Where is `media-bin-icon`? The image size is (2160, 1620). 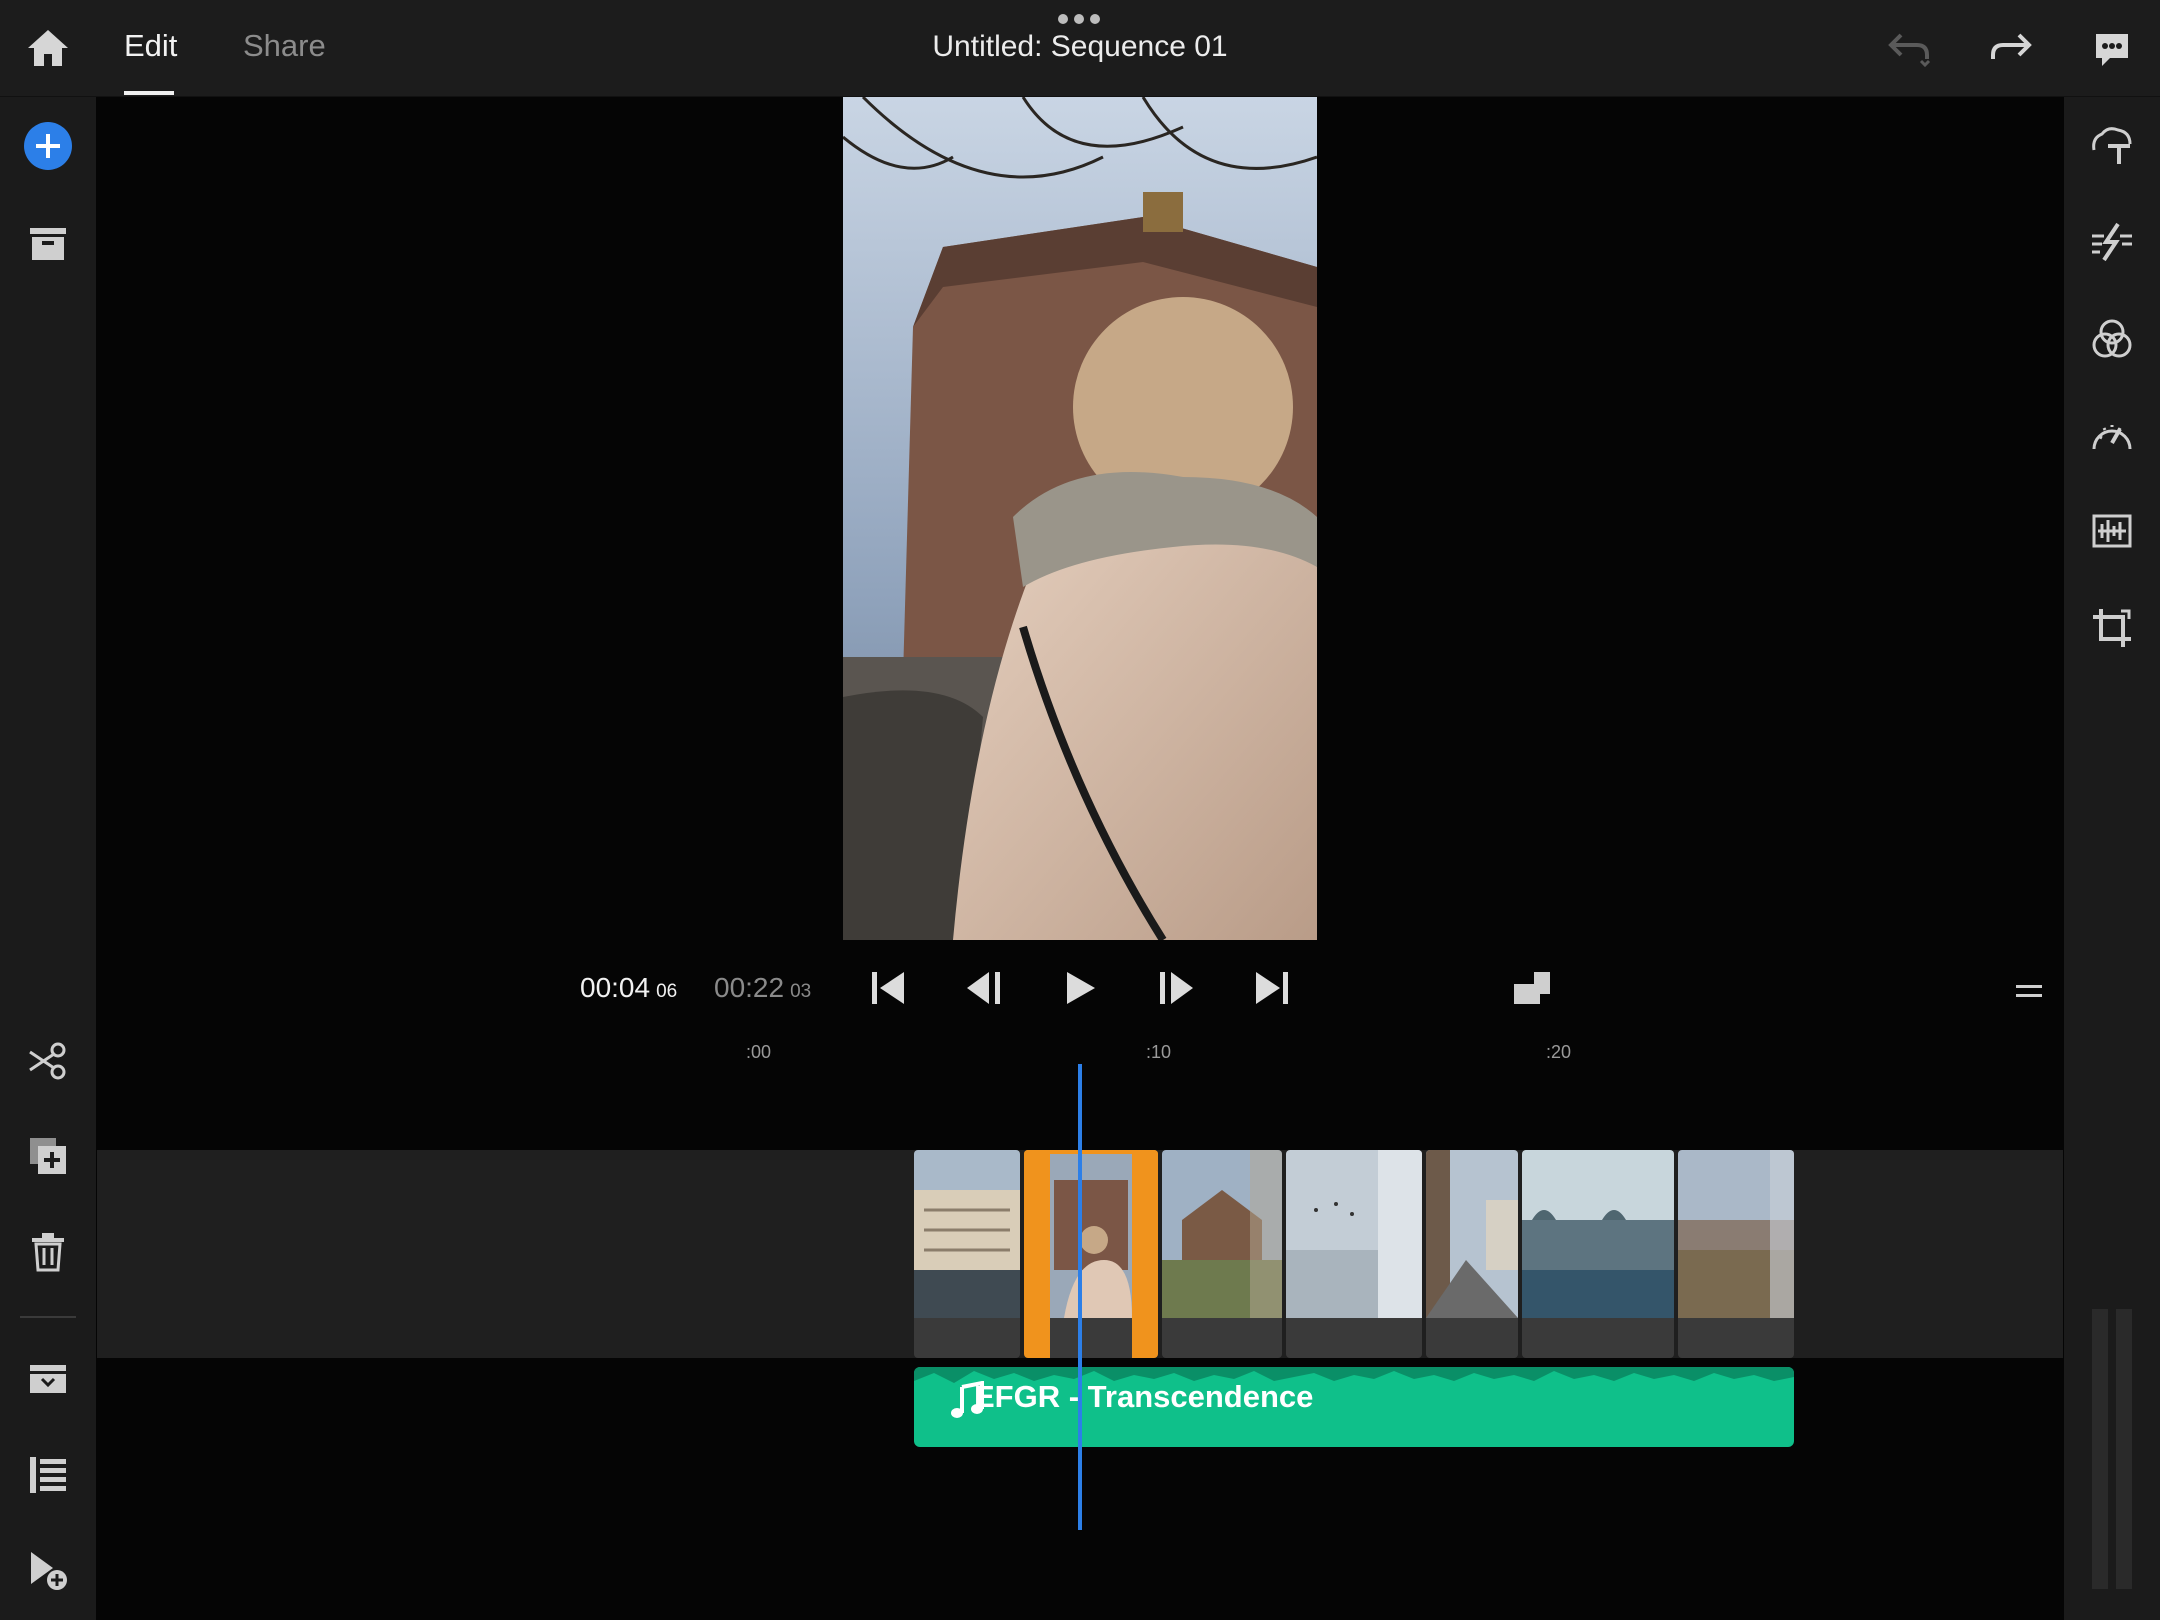 media-bin-icon is located at coordinates (48, 1379).